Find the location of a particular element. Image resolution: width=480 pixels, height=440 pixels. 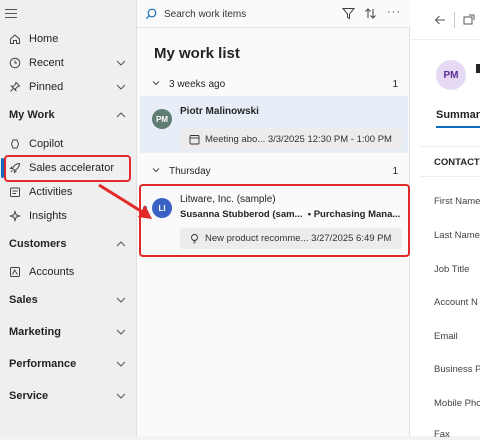

field-label-fax: Fax is located at coordinates (442, 434).